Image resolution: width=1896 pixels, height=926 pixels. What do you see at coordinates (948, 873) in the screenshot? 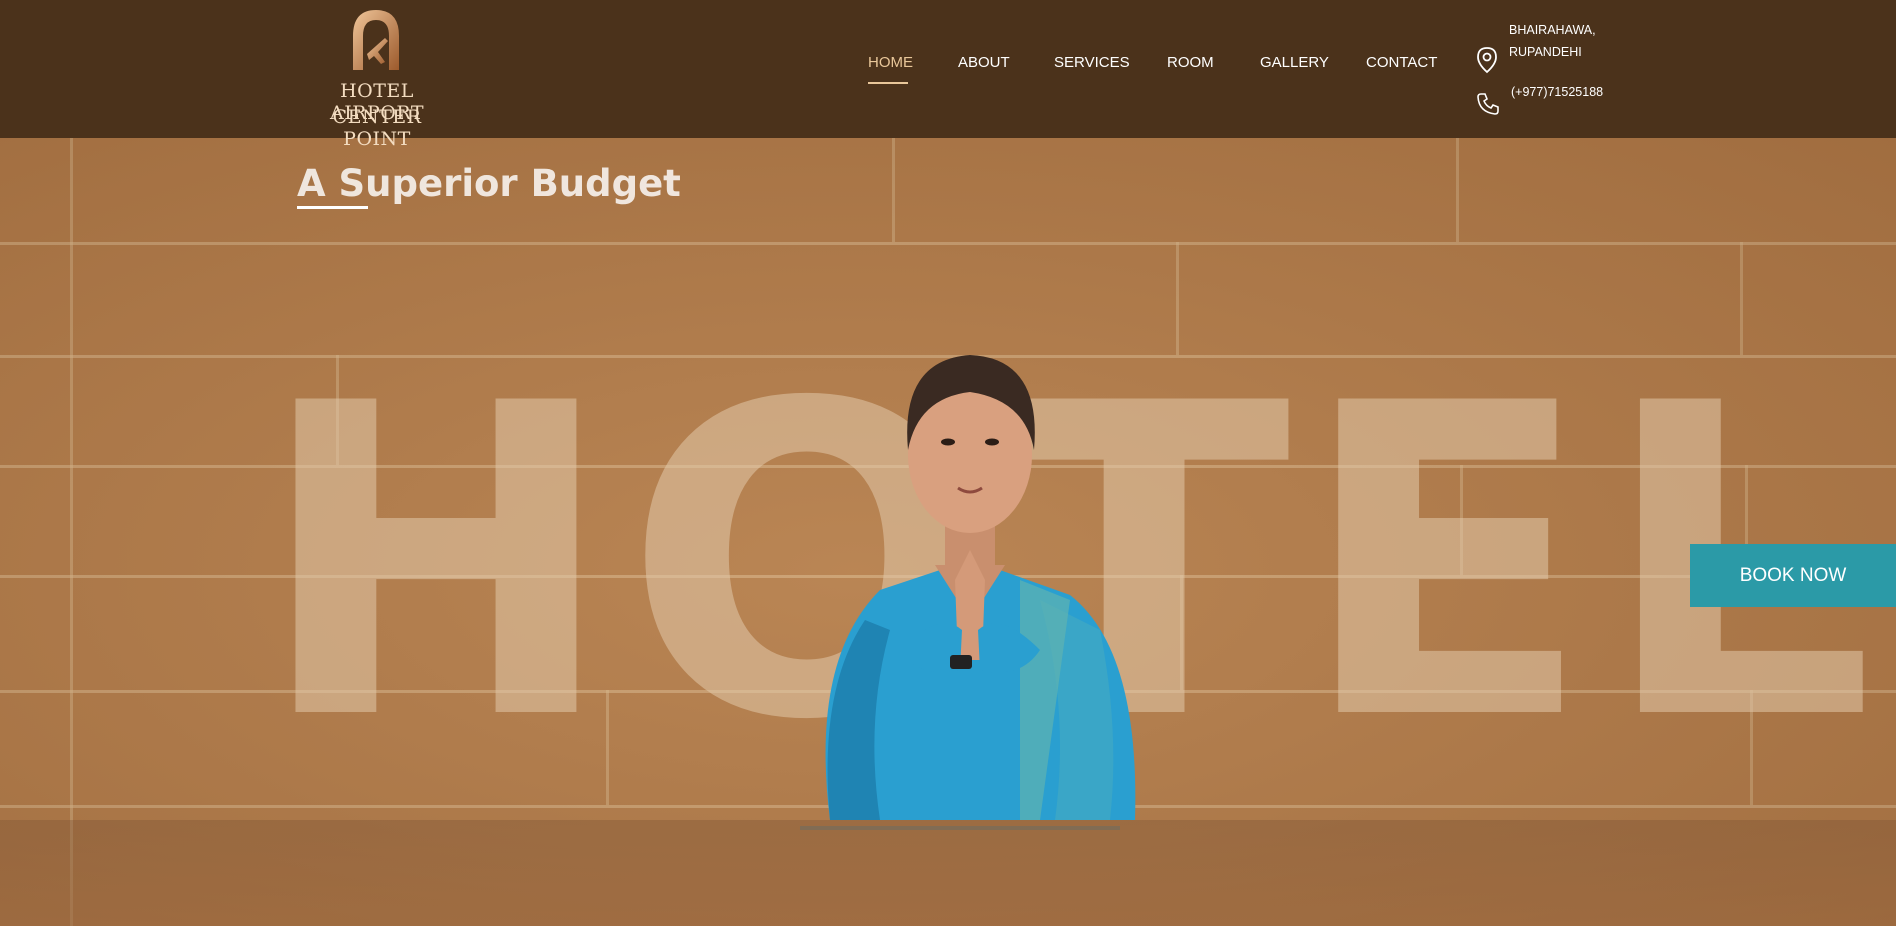
I see `reception-counter` at bounding box center [948, 873].